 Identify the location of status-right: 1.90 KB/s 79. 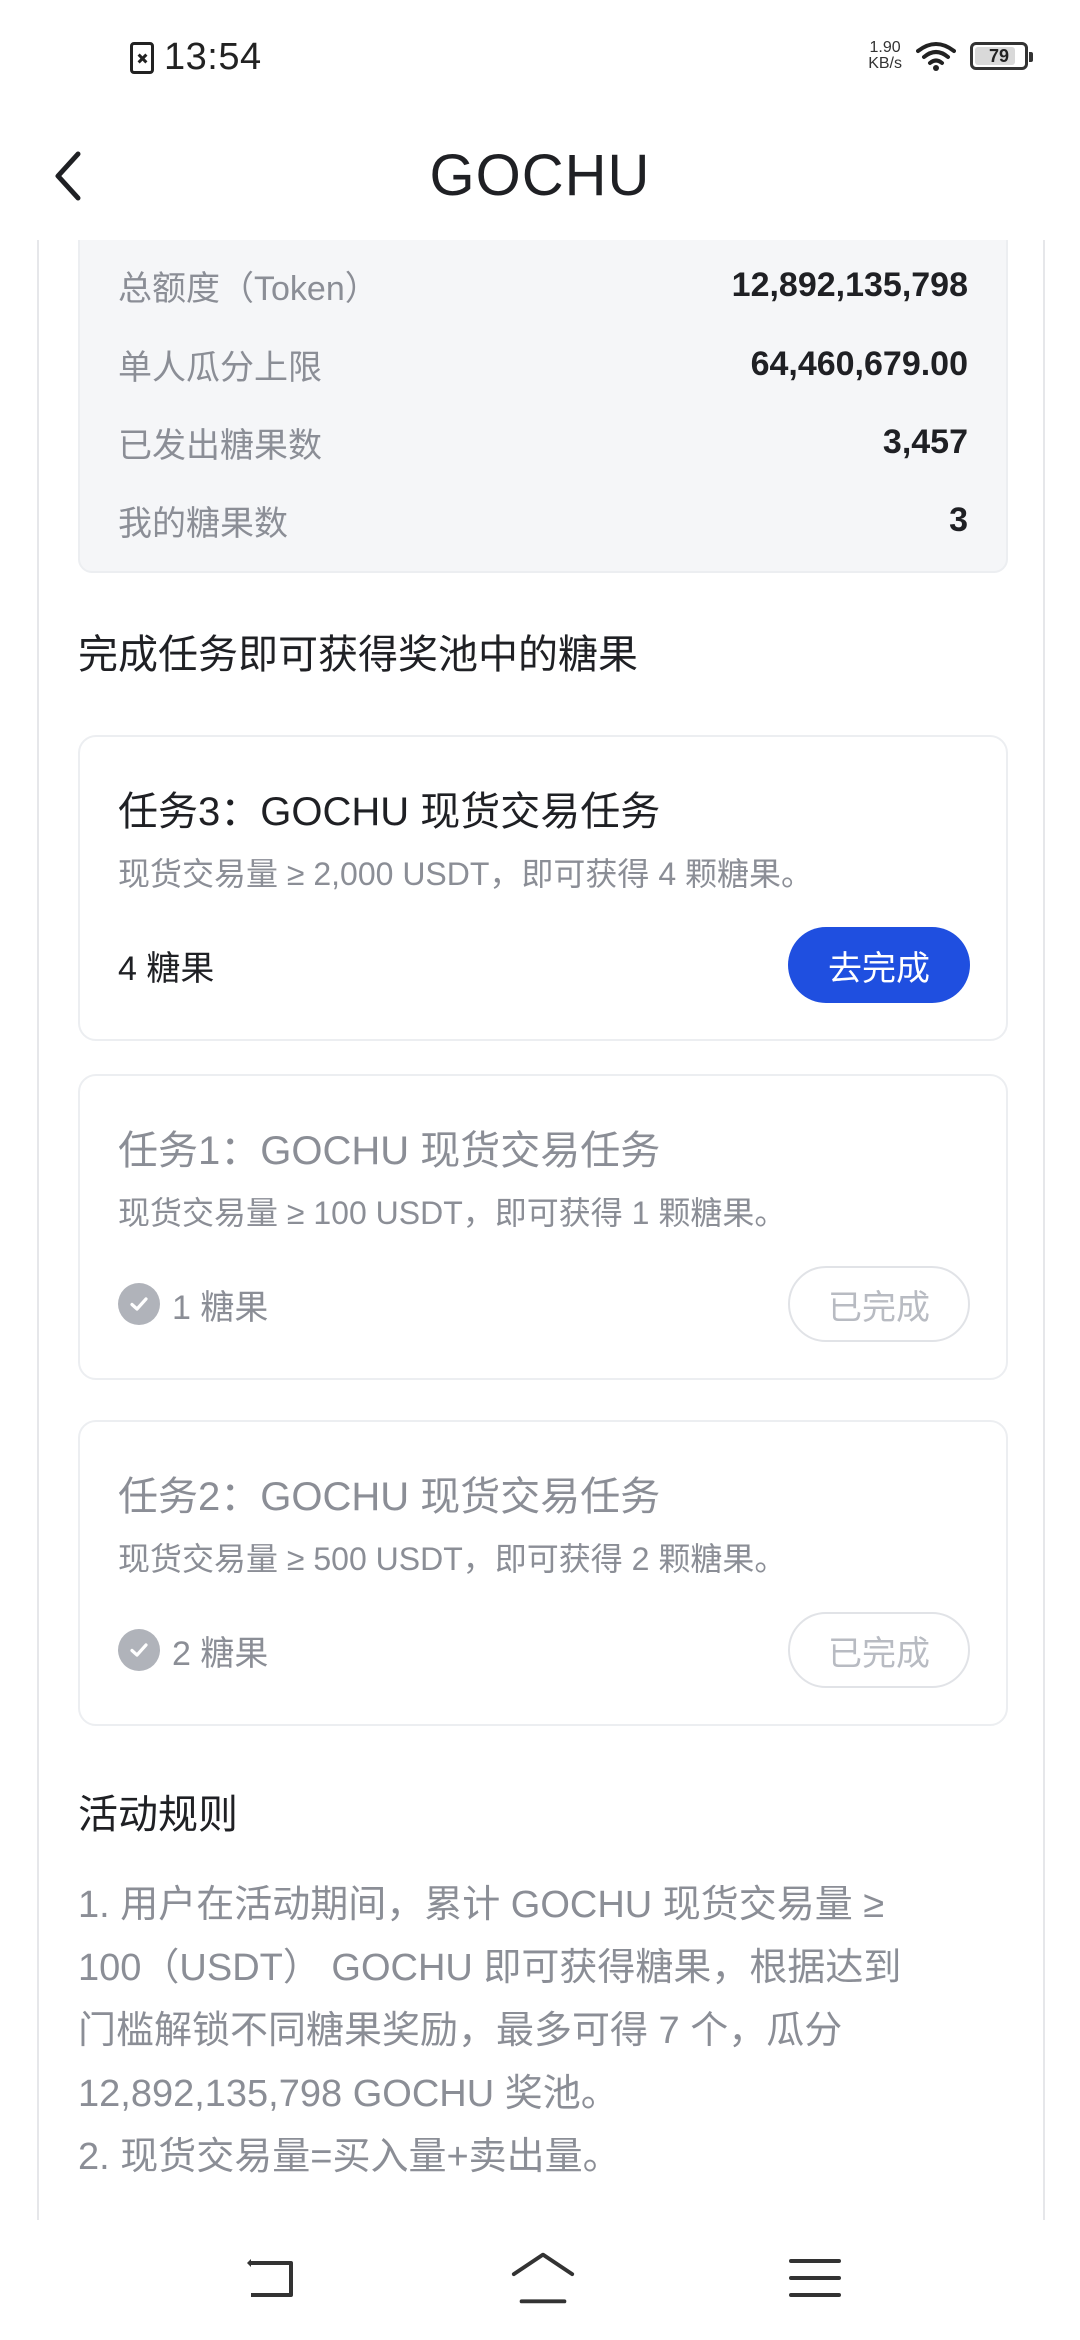
(950, 56).